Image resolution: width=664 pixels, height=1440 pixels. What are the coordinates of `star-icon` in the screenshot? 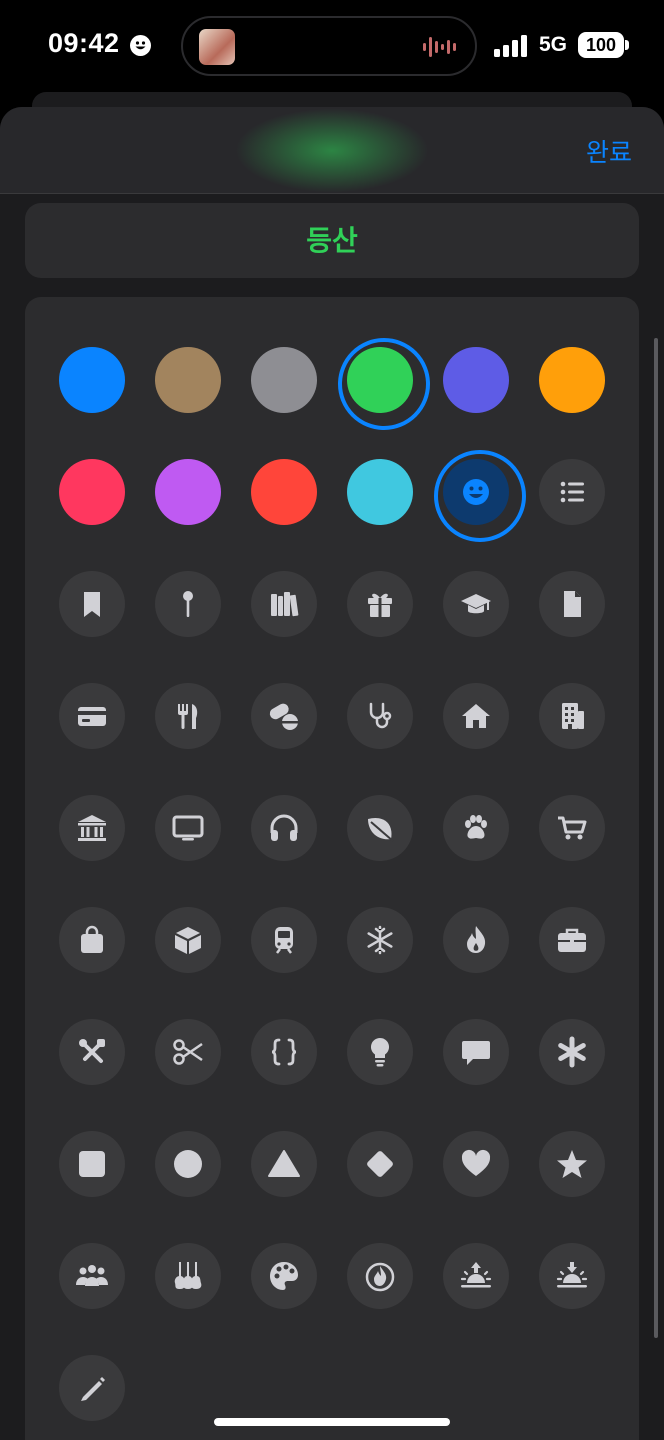 It's located at (572, 1164).